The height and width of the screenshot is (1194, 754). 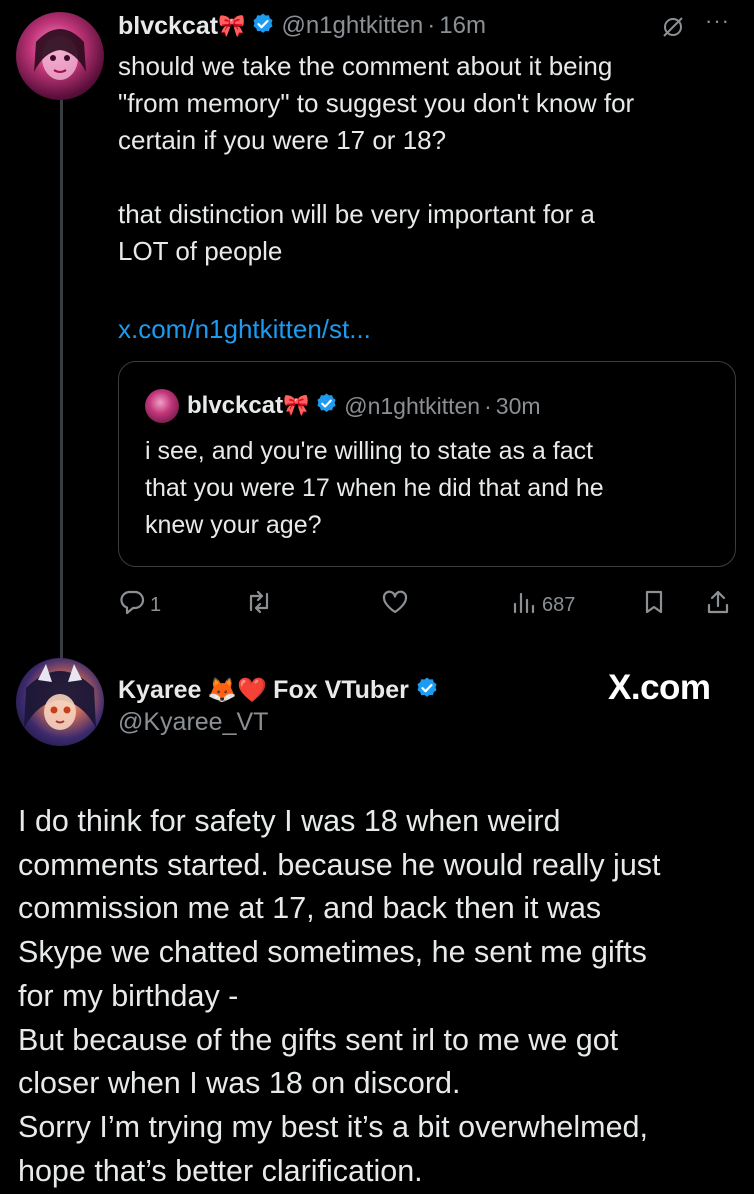 What do you see at coordinates (462, 26) in the screenshot?
I see `timestamp: 16m` at bounding box center [462, 26].